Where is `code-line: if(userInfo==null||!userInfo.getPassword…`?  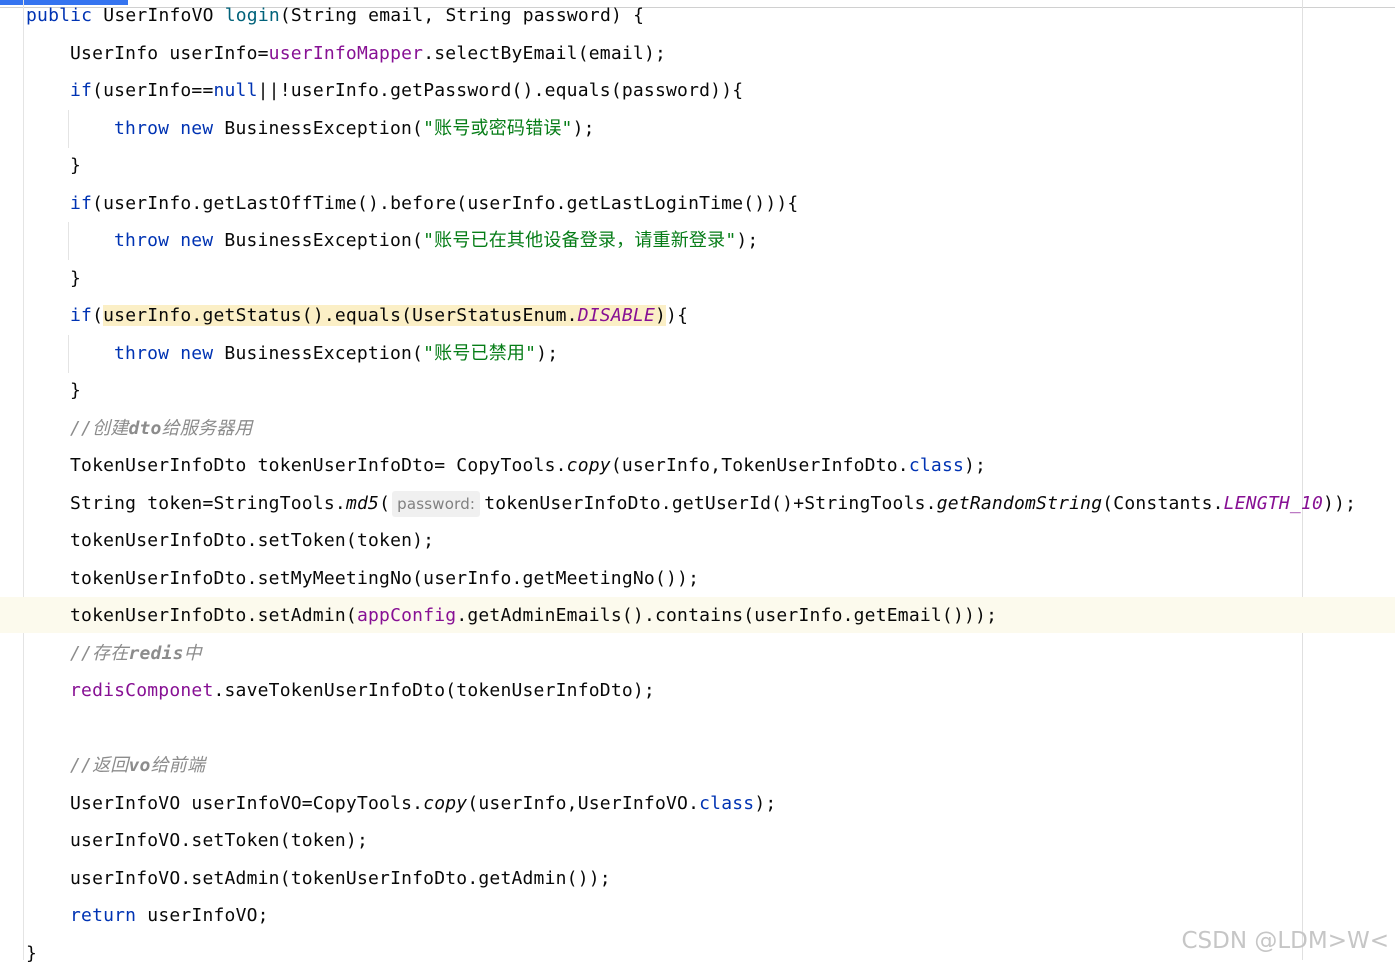 code-line: if(userInfo==null||!userInfo.getPassword… is located at coordinates (406, 90).